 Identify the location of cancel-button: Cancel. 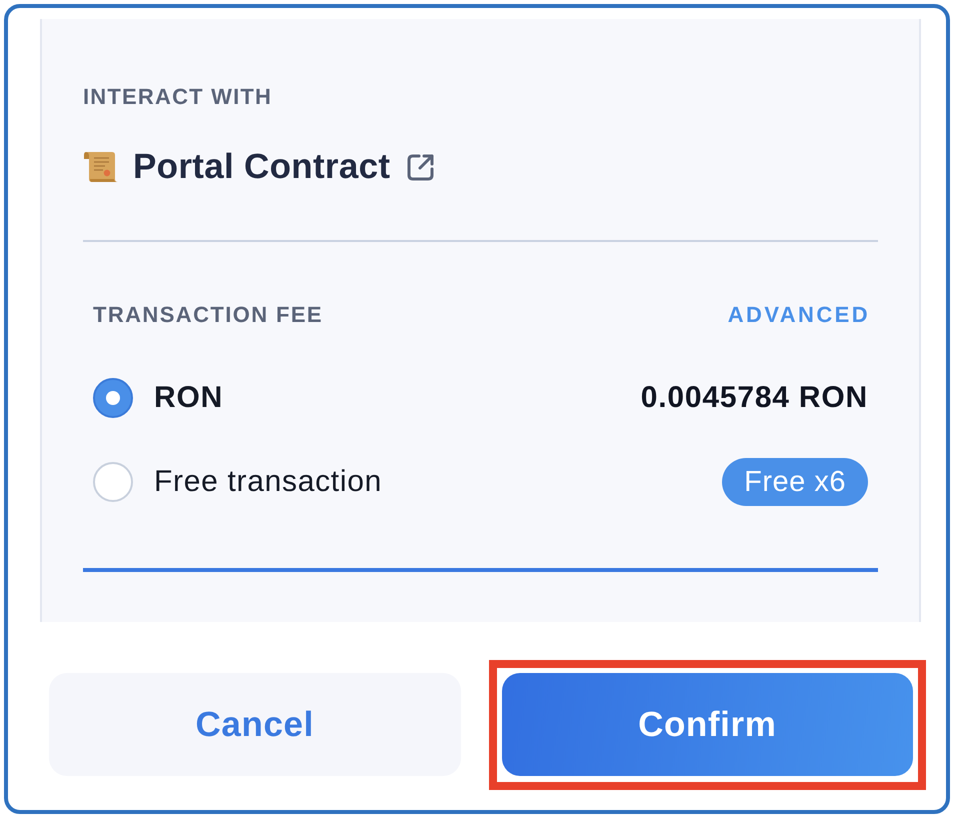
(254, 724).